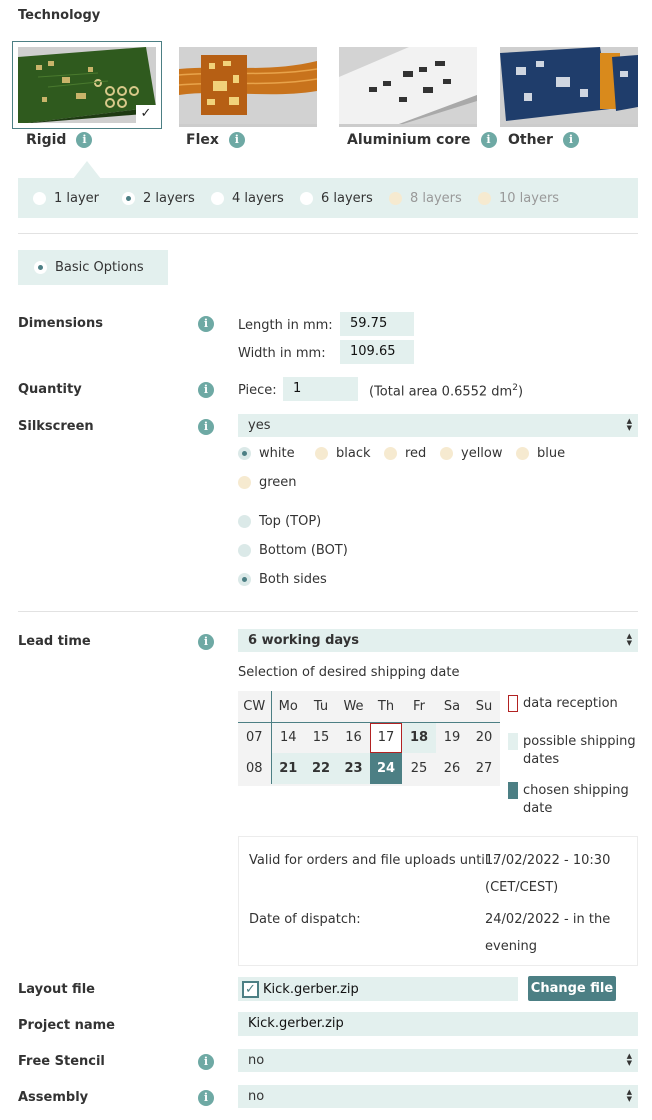 Image resolution: width=652 pixels, height=1120 pixels. What do you see at coordinates (386, 706) in the screenshot?
I see `calendar-header-day: Th` at bounding box center [386, 706].